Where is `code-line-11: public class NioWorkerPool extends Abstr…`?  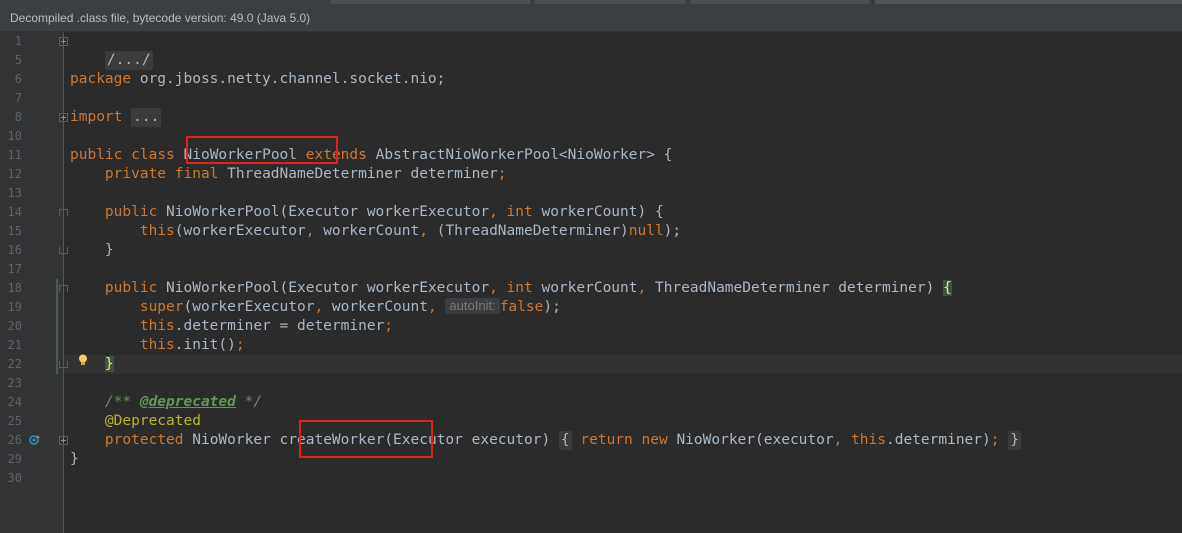 code-line-11: public class NioWorkerPool extends Abstr… is located at coordinates (371, 155).